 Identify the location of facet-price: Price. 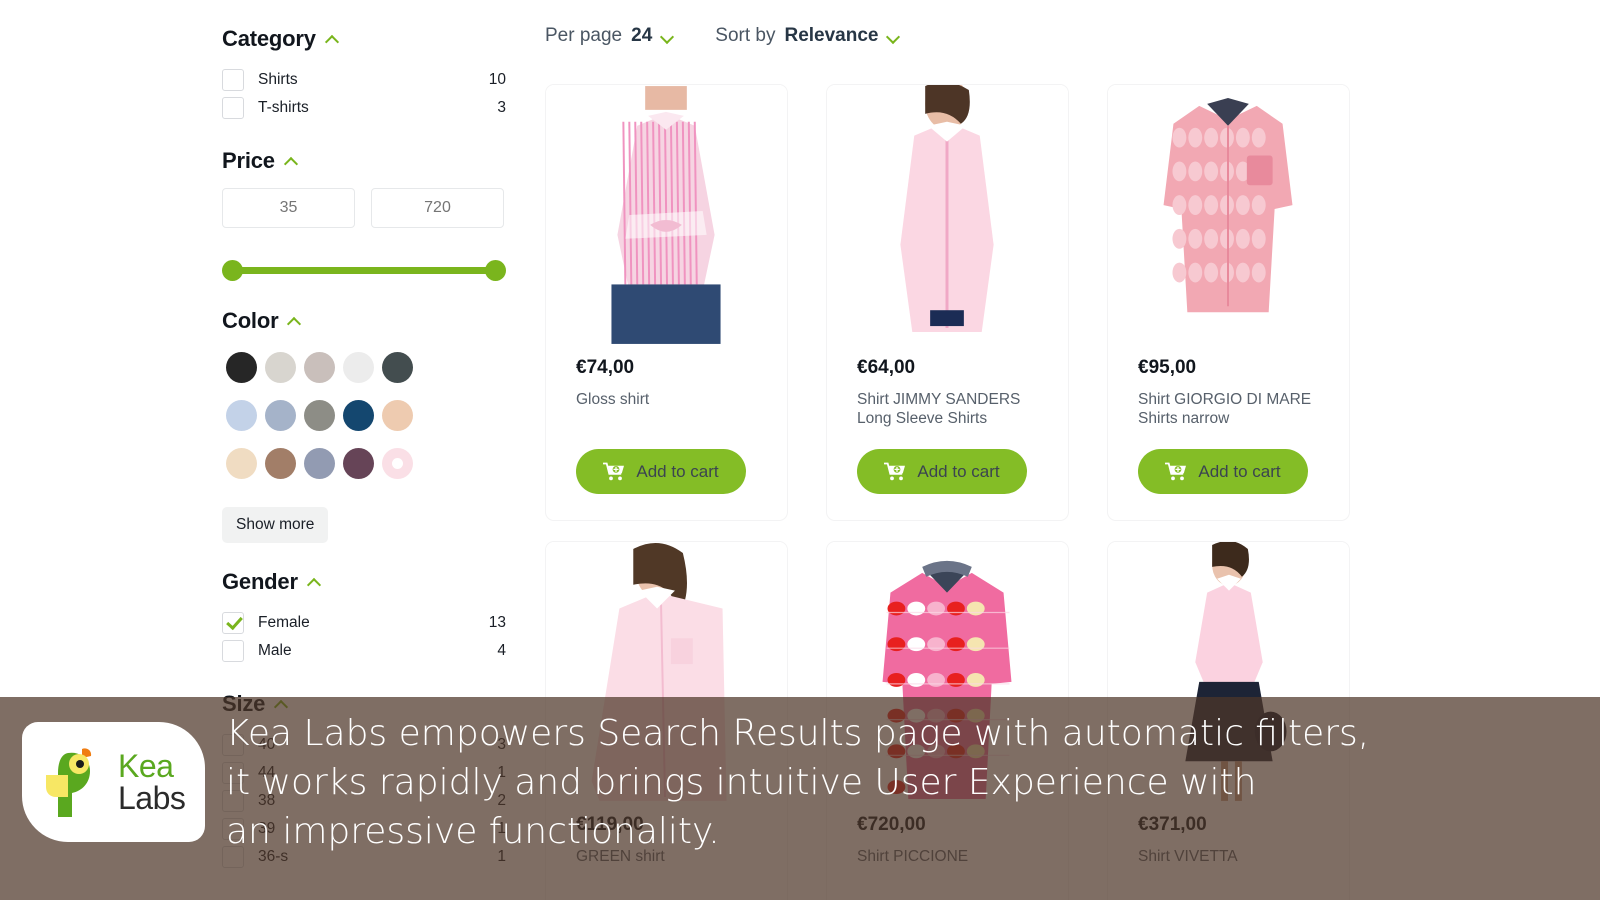
(364, 215).